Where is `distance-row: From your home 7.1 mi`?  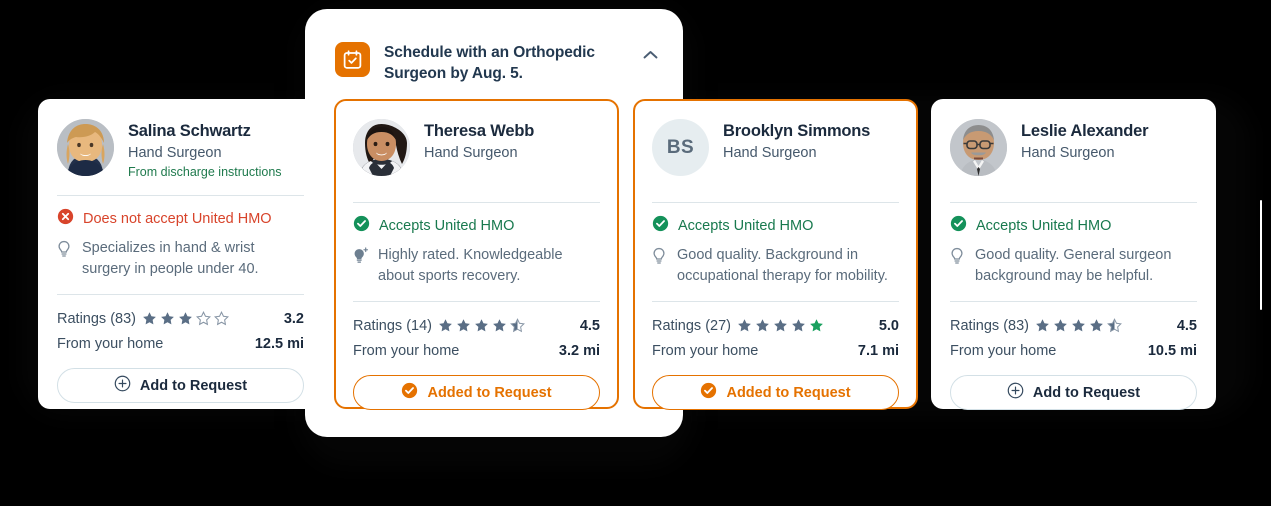 distance-row: From your home 7.1 mi is located at coordinates (775, 350).